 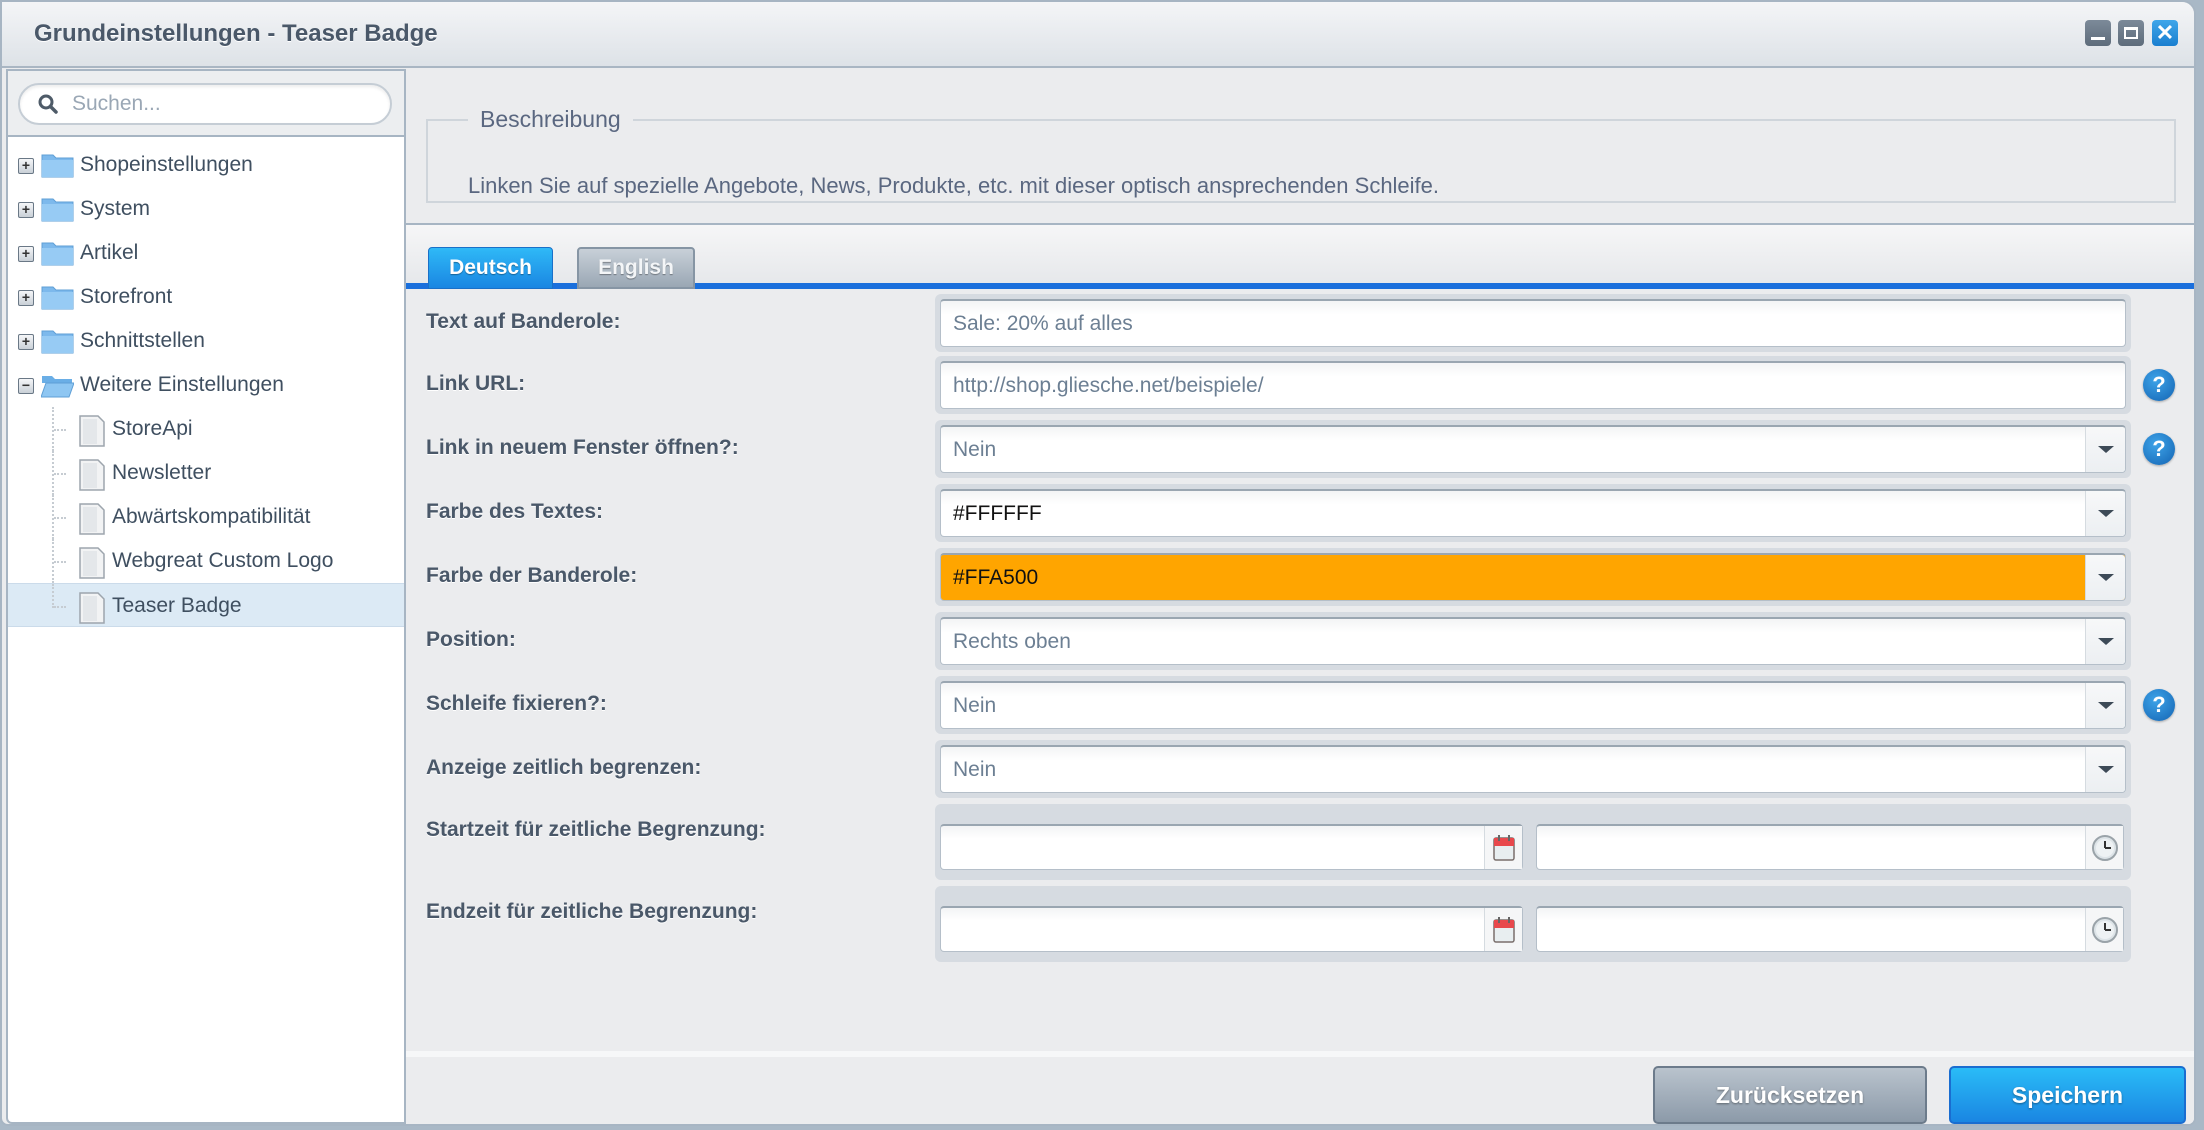 What do you see at coordinates (115, 208) in the screenshot?
I see `tree-node-label: System` at bounding box center [115, 208].